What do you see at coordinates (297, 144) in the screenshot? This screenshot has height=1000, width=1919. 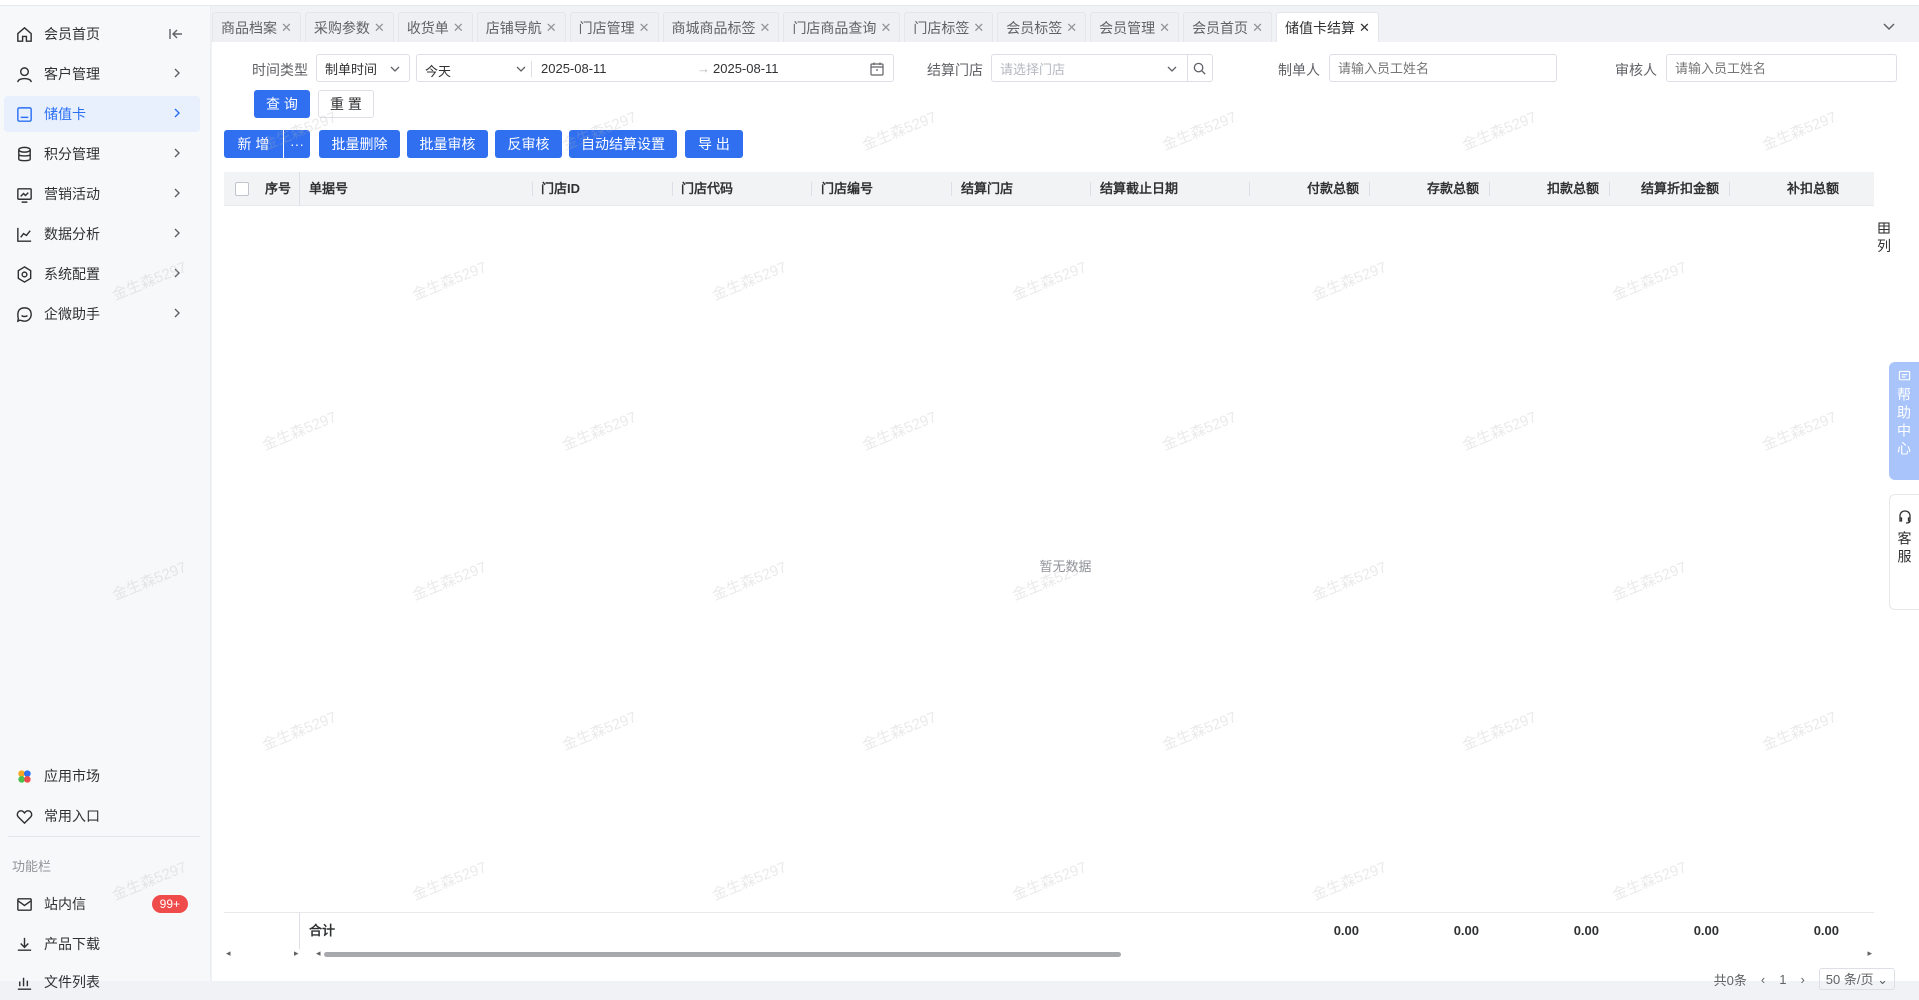 I see `more-actions-button: ···` at bounding box center [297, 144].